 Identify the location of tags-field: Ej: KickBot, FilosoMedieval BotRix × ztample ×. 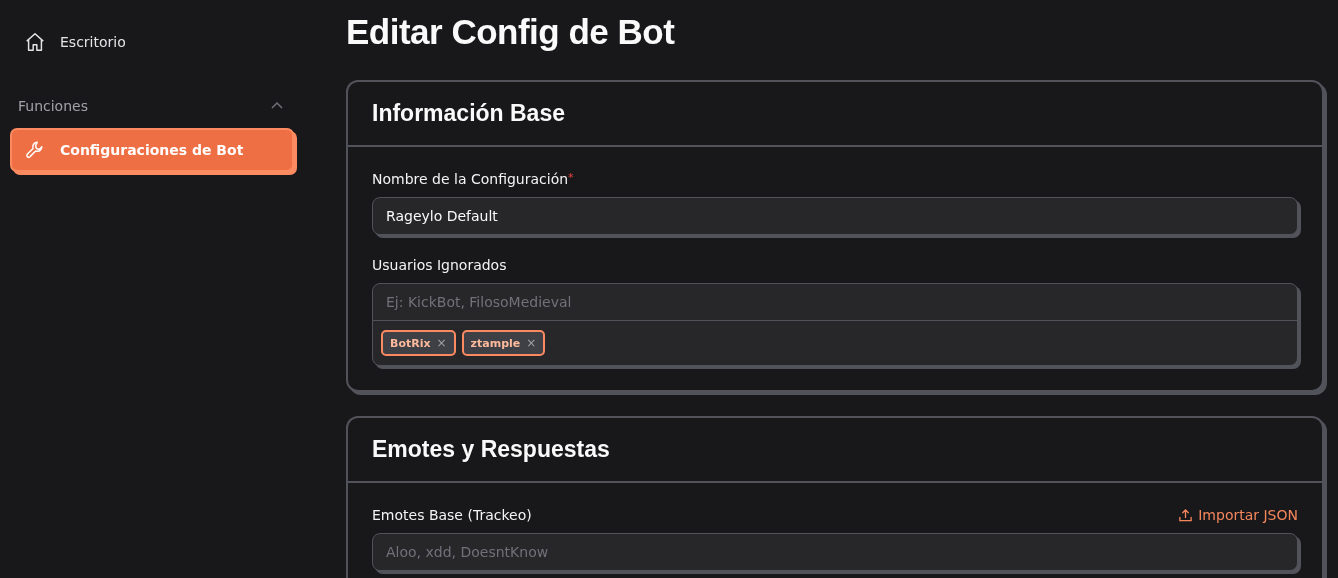
(835, 324).